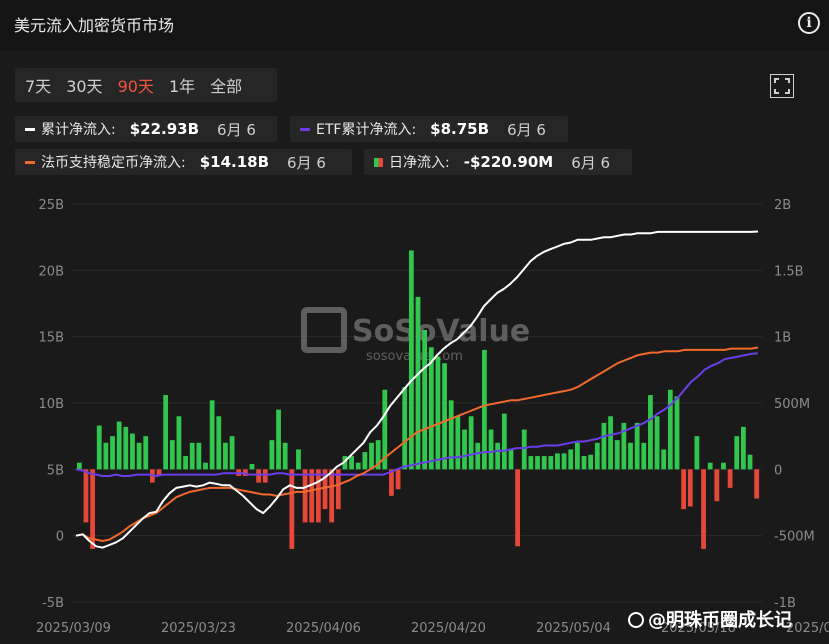  Describe the element at coordinates (419, 163) in the screenshot. I see `legend-daily-label: 日净流入:` at that location.